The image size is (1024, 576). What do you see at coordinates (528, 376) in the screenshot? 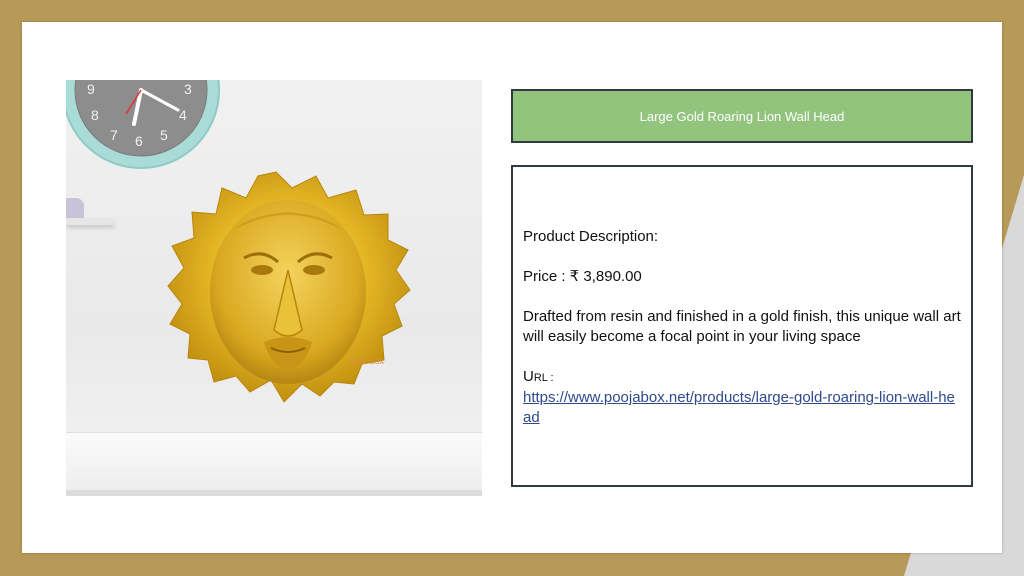
I see `url-label-initial: U` at bounding box center [528, 376].